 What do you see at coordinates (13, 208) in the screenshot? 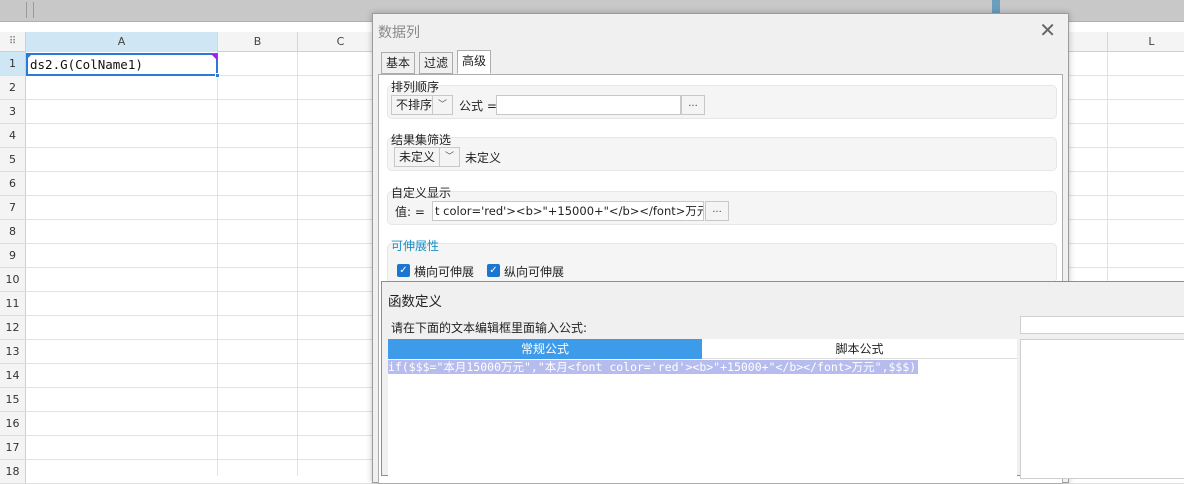
I see `row-header: 7` at bounding box center [13, 208].